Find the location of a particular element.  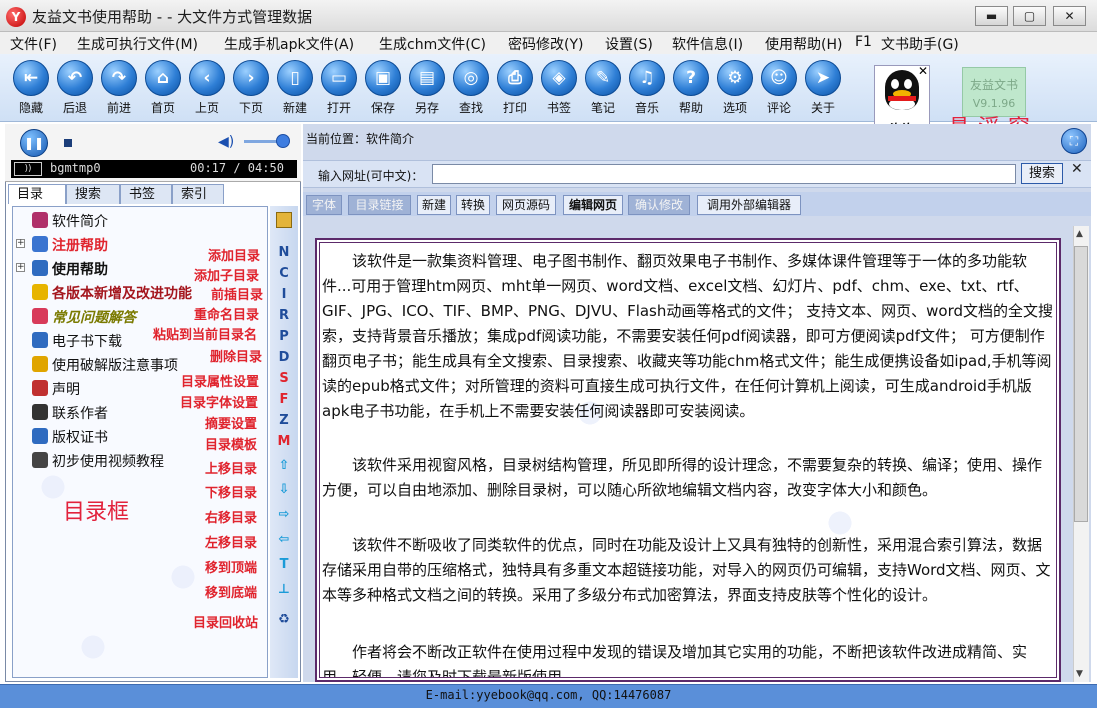

menu-password: 密码修改(Y) is located at coordinates (545, 44).